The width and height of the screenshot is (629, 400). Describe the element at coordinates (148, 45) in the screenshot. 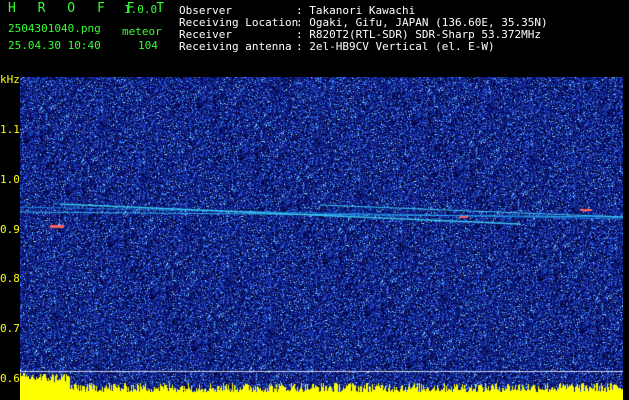

I see `meteor-count: 104` at that location.